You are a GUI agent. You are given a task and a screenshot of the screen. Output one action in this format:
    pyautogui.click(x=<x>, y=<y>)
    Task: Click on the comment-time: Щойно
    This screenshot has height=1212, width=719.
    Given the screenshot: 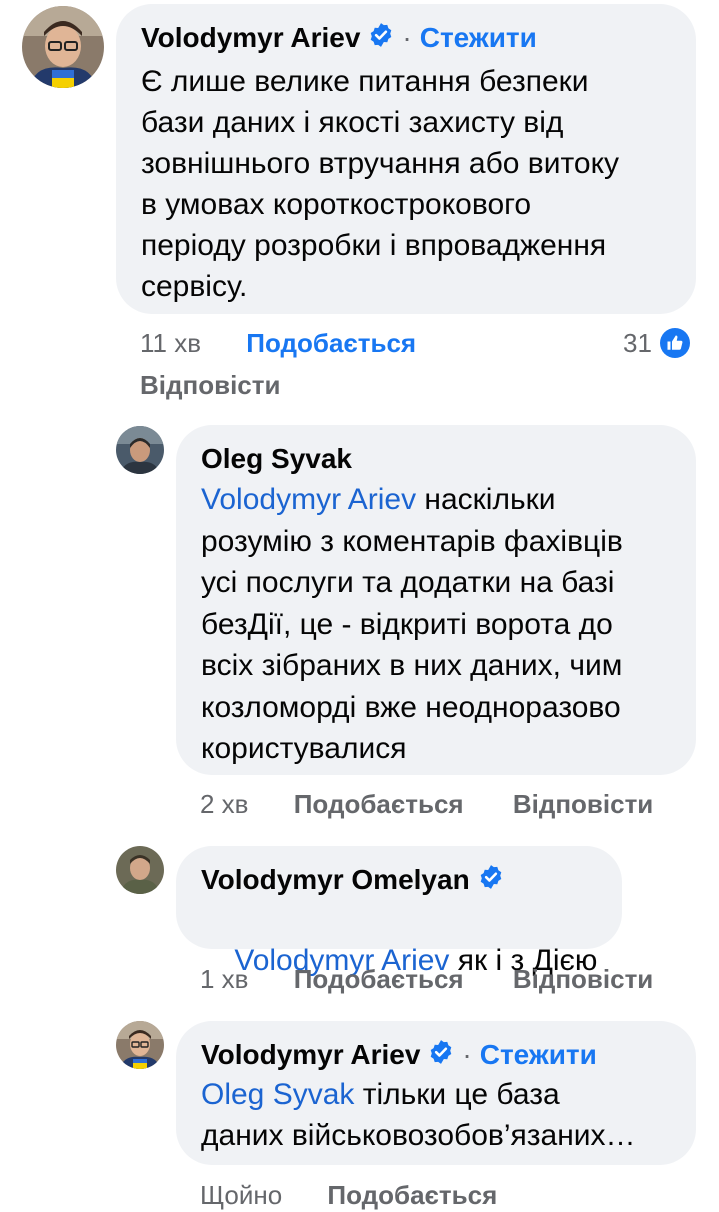 What is the action you would take?
    pyautogui.click(x=241, y=1195)
    